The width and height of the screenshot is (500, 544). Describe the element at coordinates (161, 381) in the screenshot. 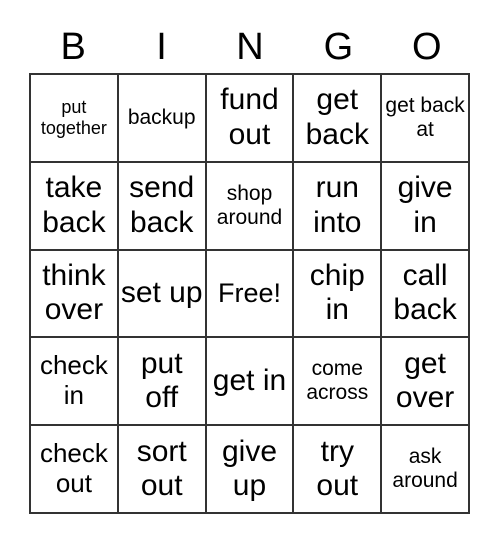

I see `bingo-cell: put off` at that location.